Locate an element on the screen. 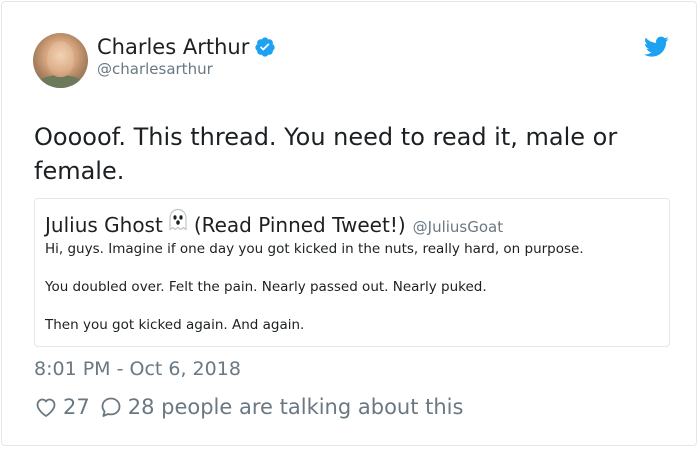 The width and height of the screenshot is (700, 449). like-count: 27 is located at coordinates (76, 407).